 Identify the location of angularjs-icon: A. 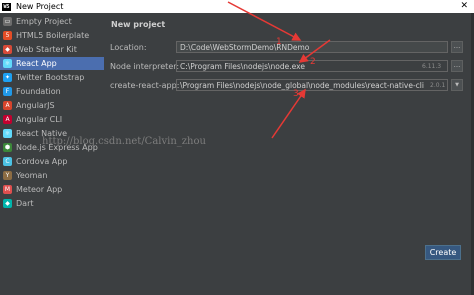
(7, 105).